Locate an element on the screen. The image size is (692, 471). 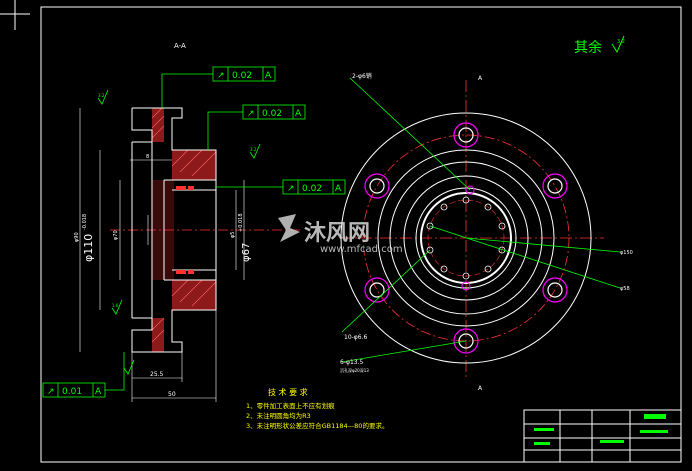
section-marker-top: A is located at coordinates (480, 78).